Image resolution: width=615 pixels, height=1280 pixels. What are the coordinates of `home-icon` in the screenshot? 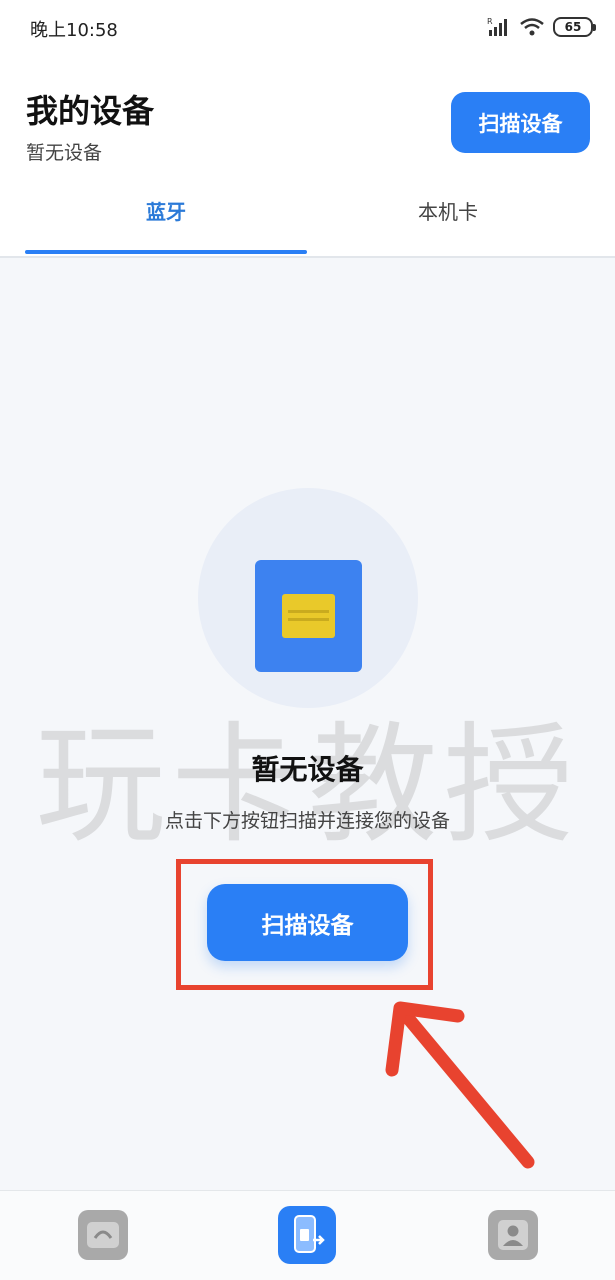 It's located at (103, 1235).